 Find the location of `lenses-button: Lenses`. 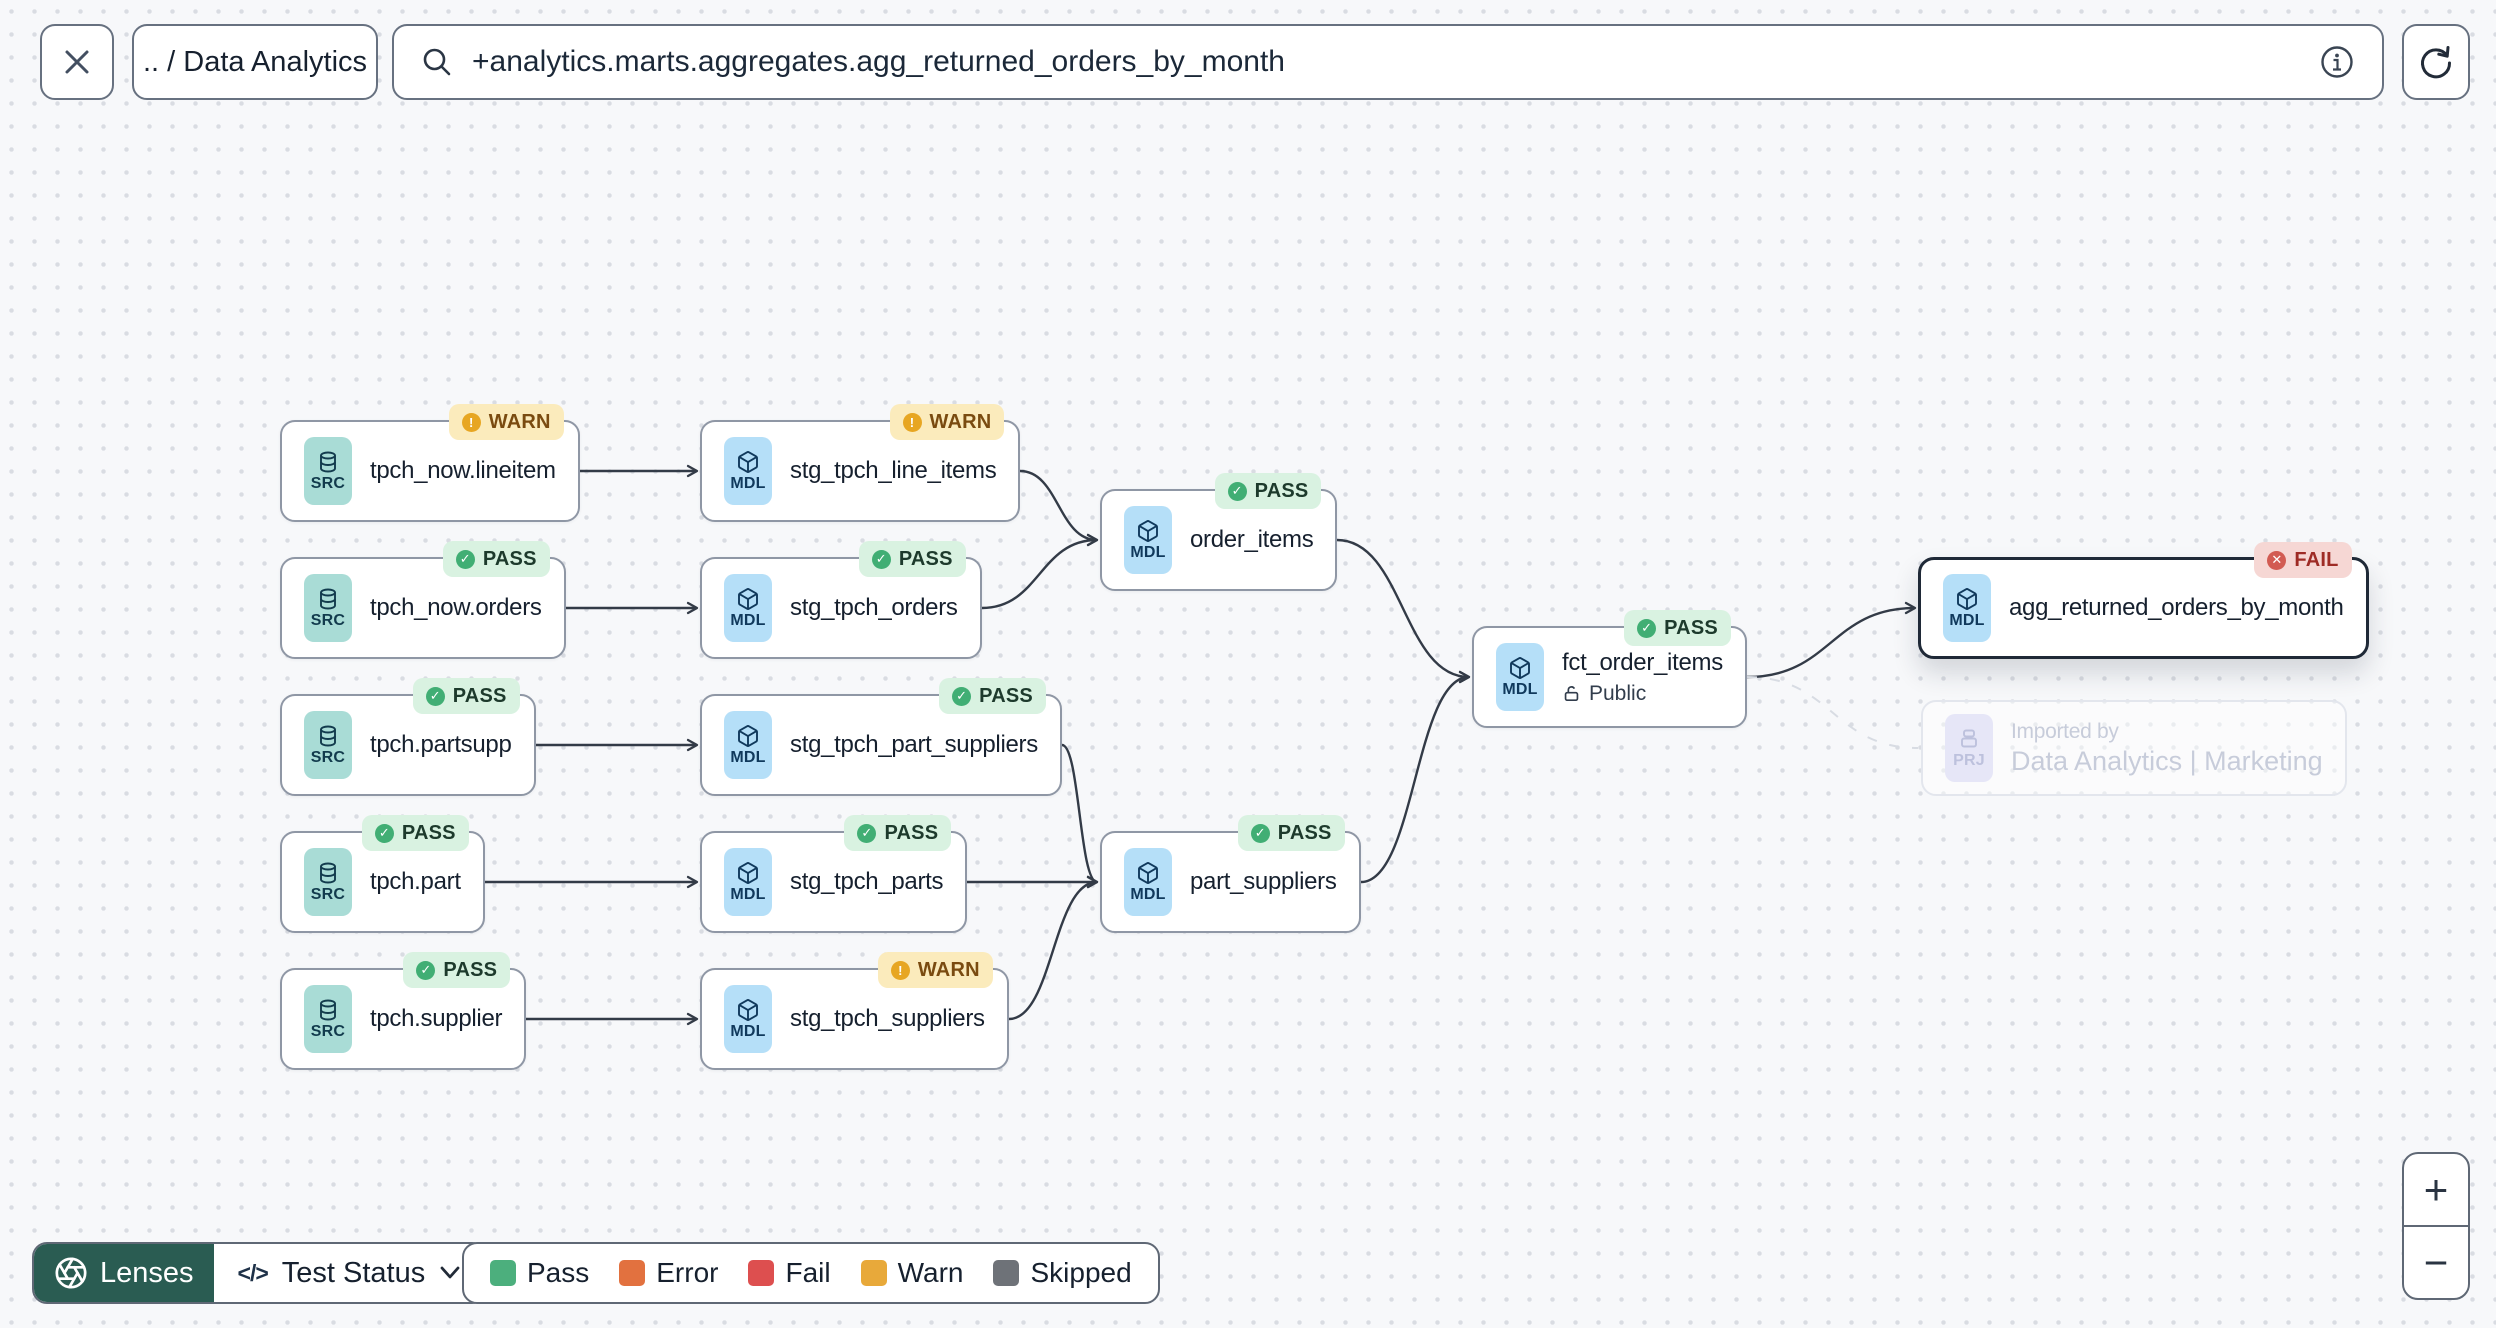

lenses-button: Lenses is located at coordinates (124, 1273).